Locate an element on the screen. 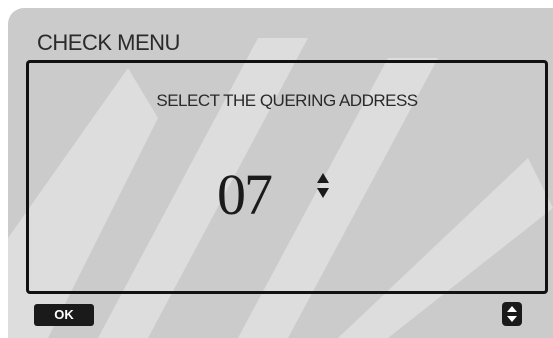 The image size is (553, 338). prompt-text: SELECT THE QUERING ADDRESS is located at coordinates (287, 100).